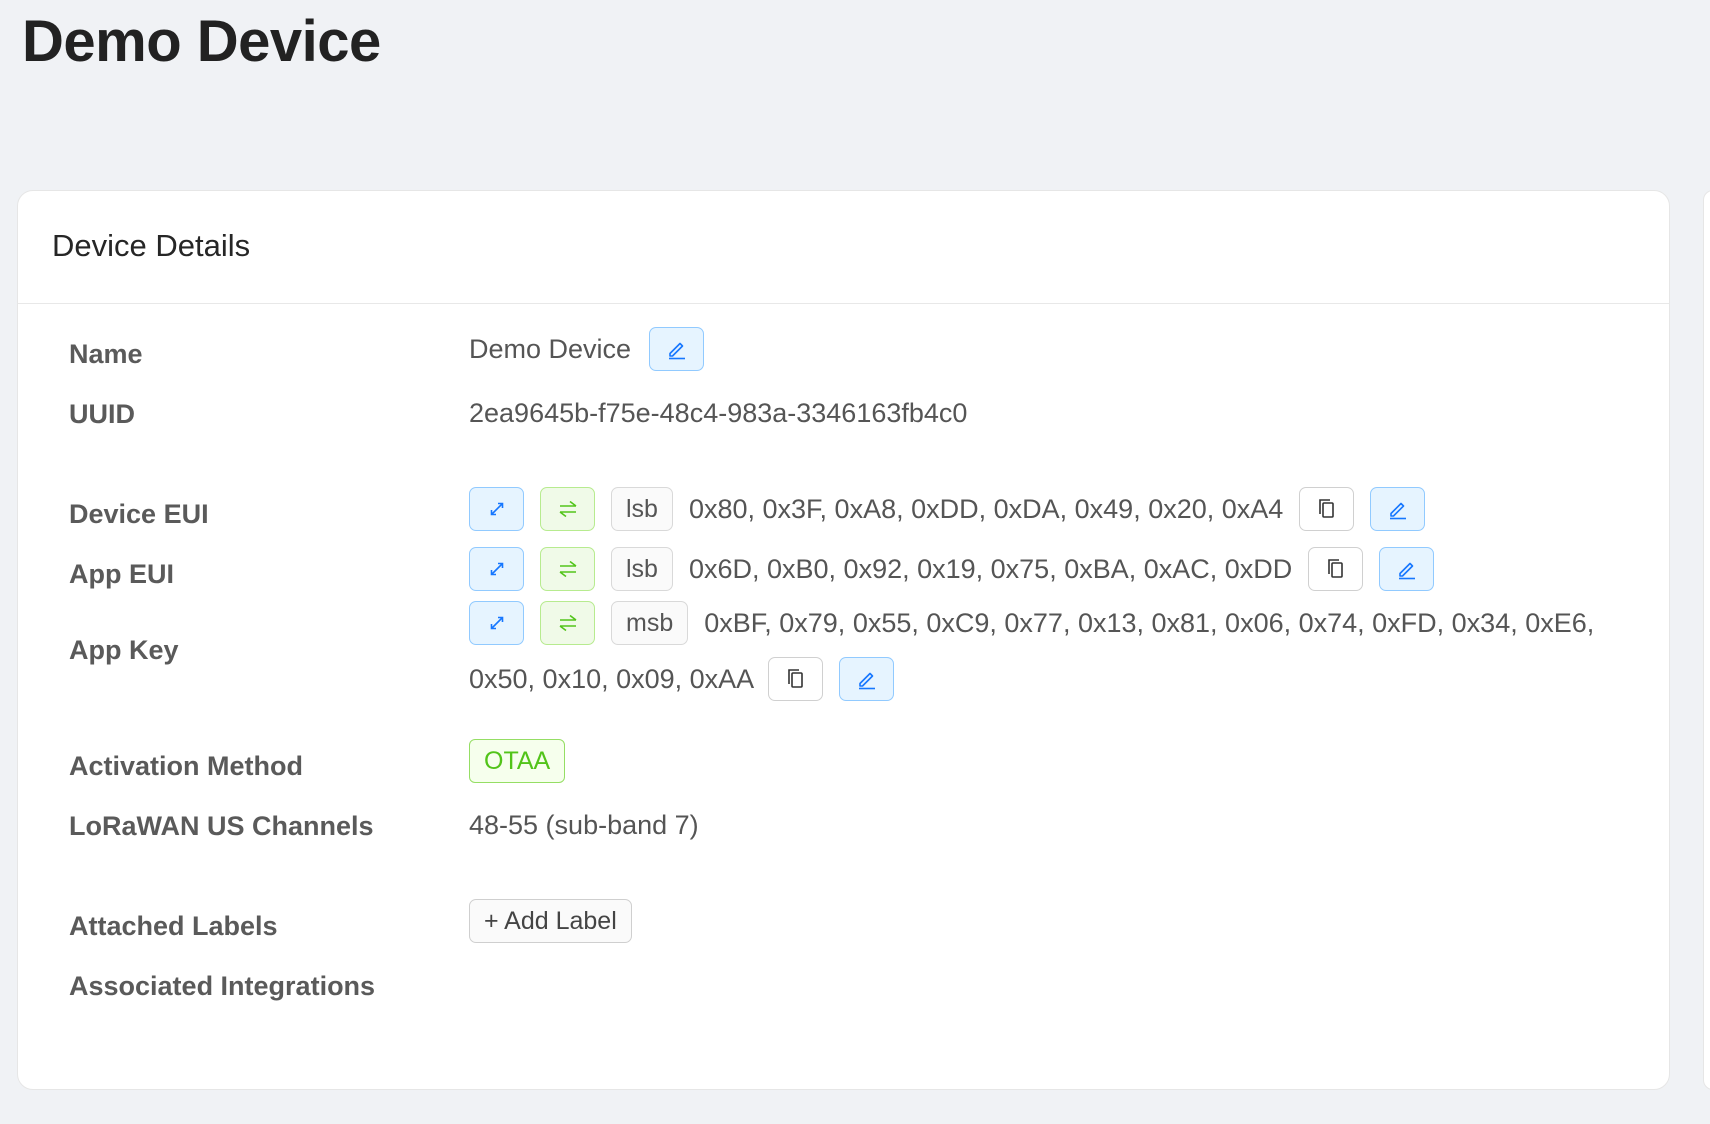  I want to click on uuid-value-row: 2ea9645b-f75e-48c4-983a-3346163fb4c0, so click(718, 413).